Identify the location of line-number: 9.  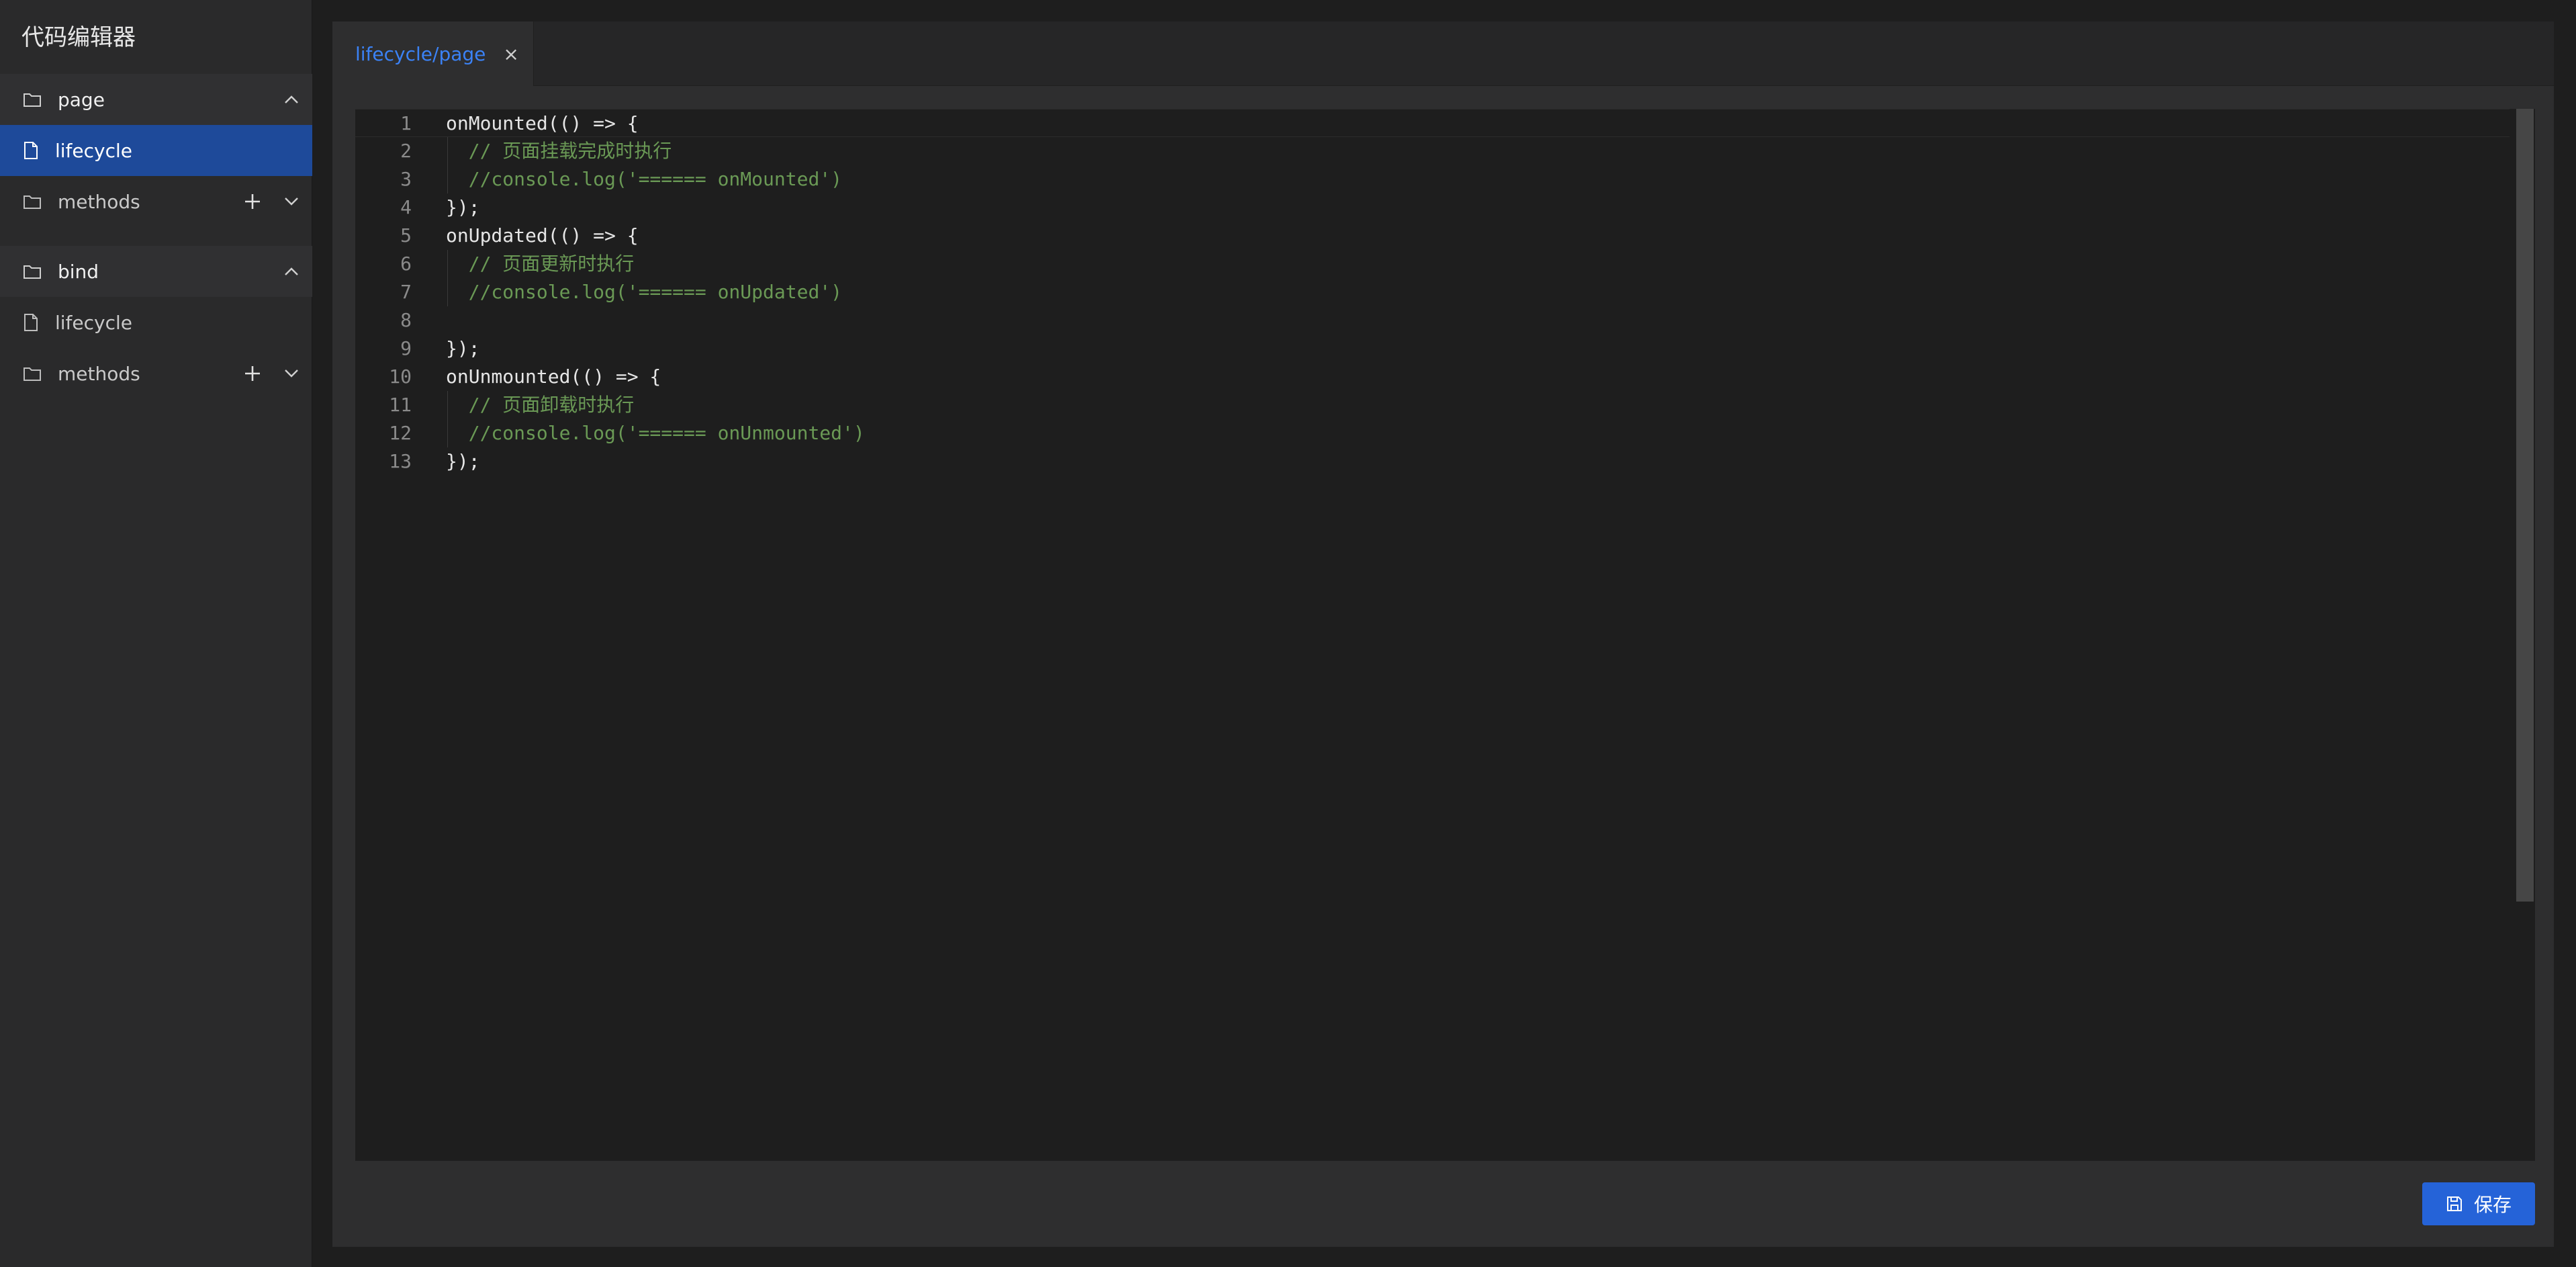
(406, 348).